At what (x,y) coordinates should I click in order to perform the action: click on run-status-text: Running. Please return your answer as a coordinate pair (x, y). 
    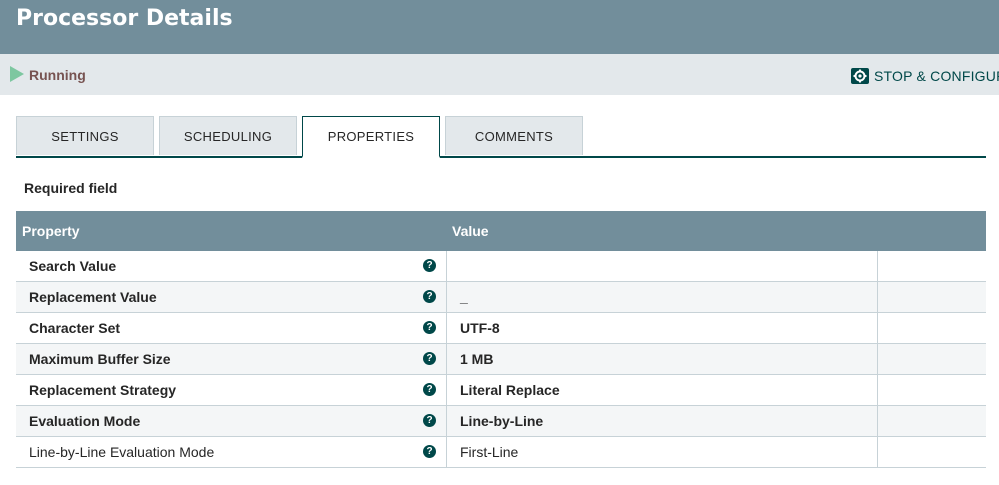
    Looking at the image, I should click on (57, 75).